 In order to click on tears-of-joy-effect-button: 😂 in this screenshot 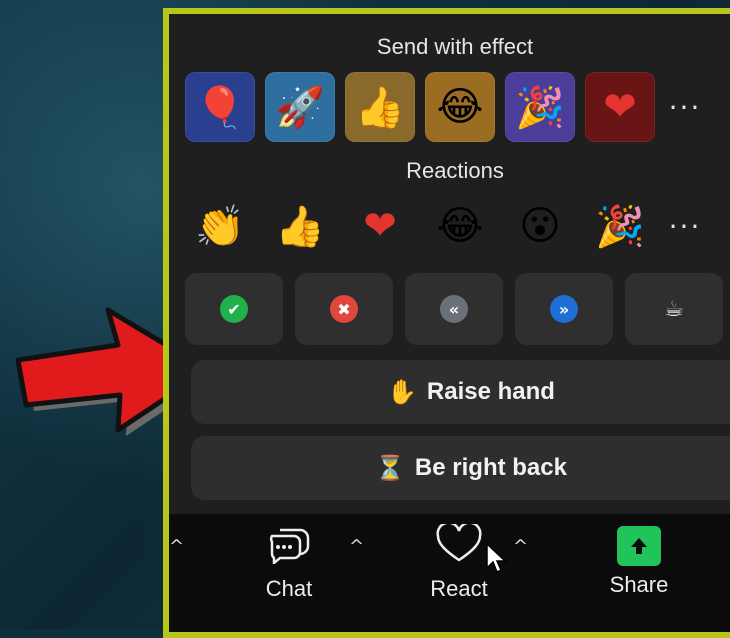, I will do `click(460, 107)`.